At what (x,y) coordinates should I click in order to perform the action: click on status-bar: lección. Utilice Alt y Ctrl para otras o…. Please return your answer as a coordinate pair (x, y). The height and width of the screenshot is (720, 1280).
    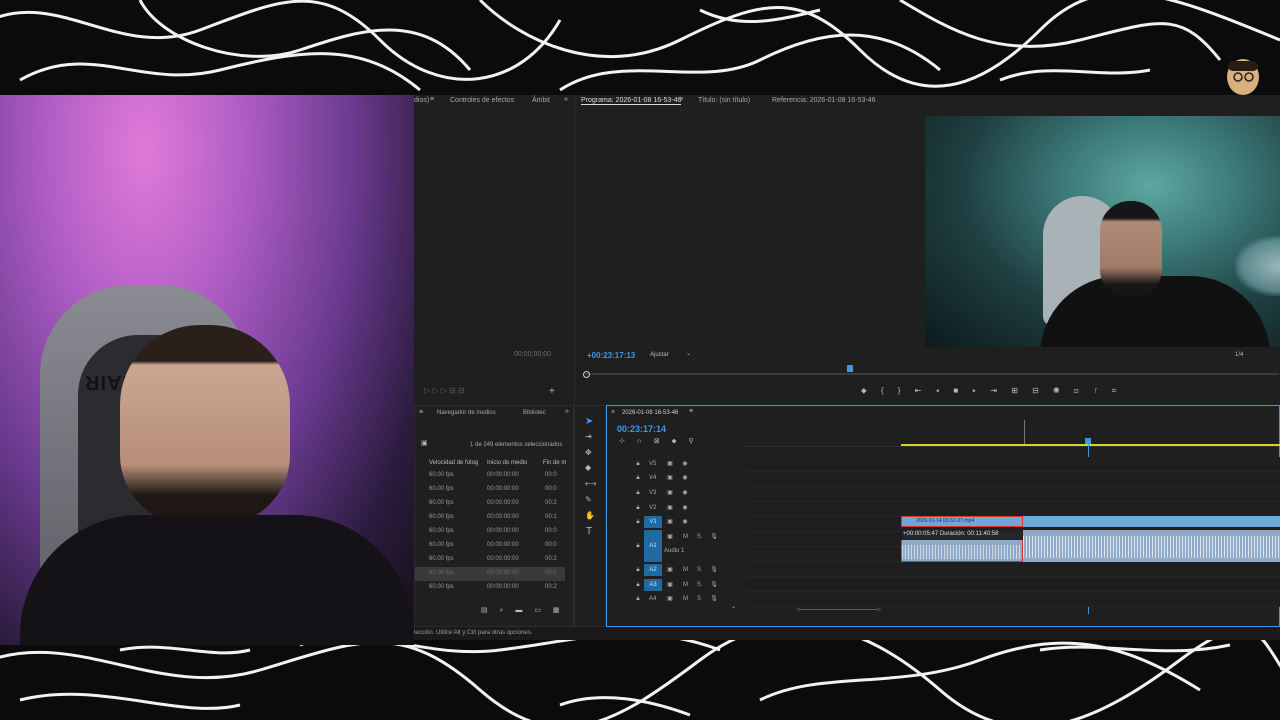
    Looking at the image, I should click on (847, 633).